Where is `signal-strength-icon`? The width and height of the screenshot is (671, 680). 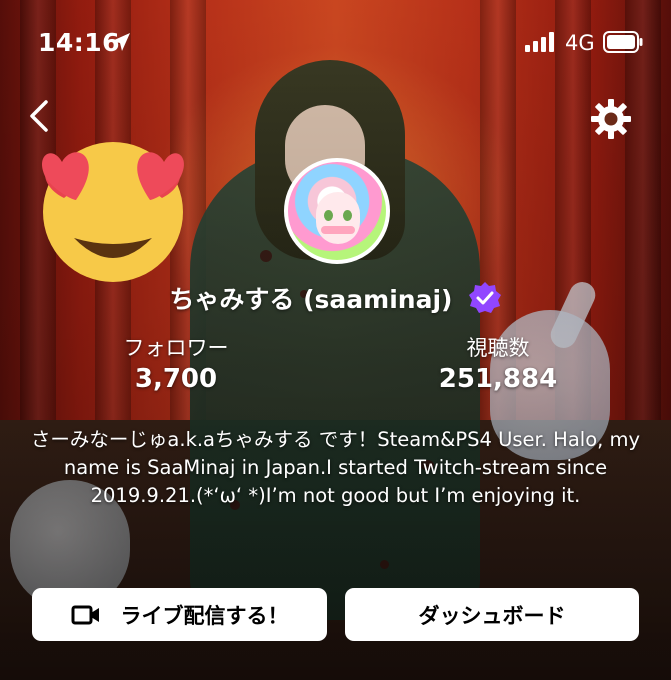 signal-strength-icon is located at coordinates (539, 42).